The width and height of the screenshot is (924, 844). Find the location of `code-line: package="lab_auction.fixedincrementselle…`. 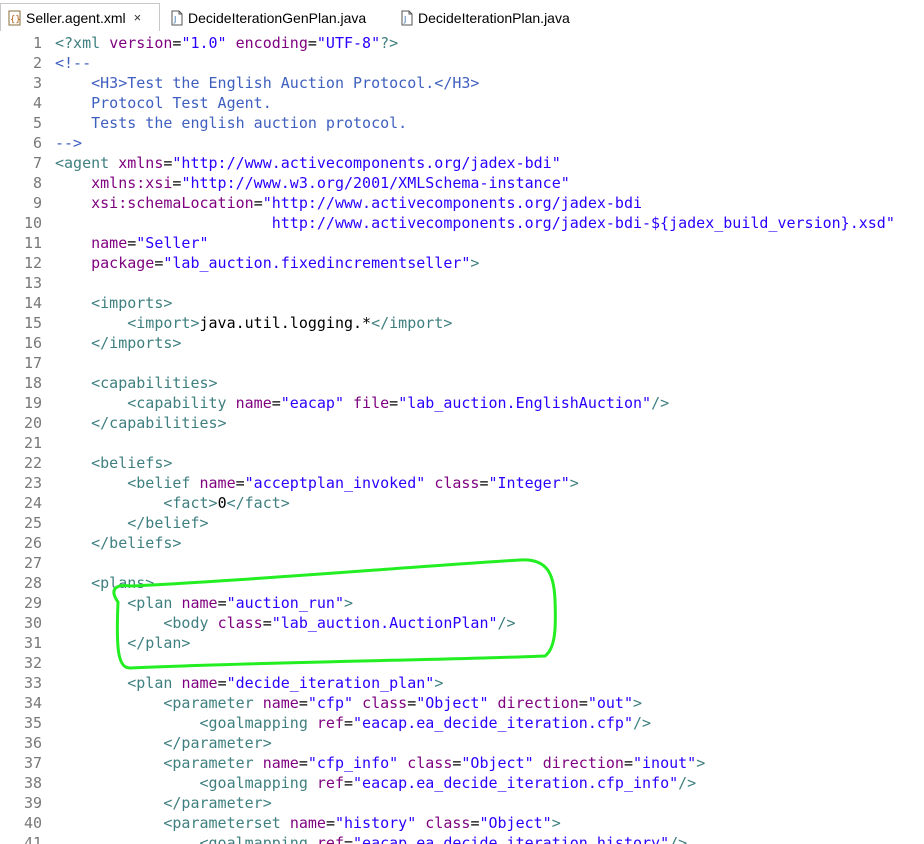

code-line: package="lab_auction.fixedincrementselle… is located at coordinates (267, 263).